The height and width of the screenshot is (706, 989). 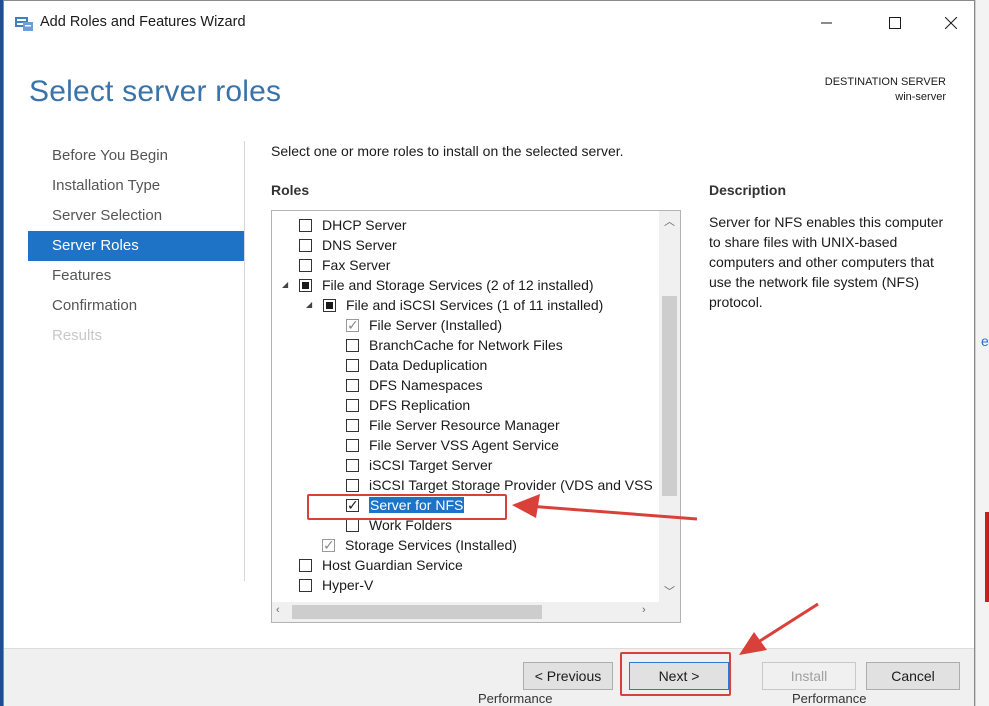 What do you see at coordinates (669, 591) in the screenshot?
I see `scroll-down-icon: ﹀` at bounding box center [669, 591].